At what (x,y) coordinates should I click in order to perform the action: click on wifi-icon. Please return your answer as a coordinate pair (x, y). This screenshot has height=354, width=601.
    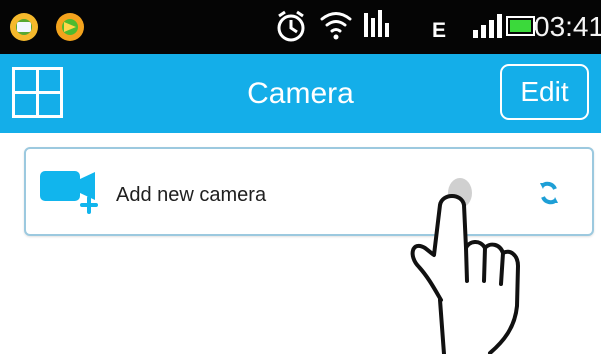
    Looking at the image, I should click on (336, 26).